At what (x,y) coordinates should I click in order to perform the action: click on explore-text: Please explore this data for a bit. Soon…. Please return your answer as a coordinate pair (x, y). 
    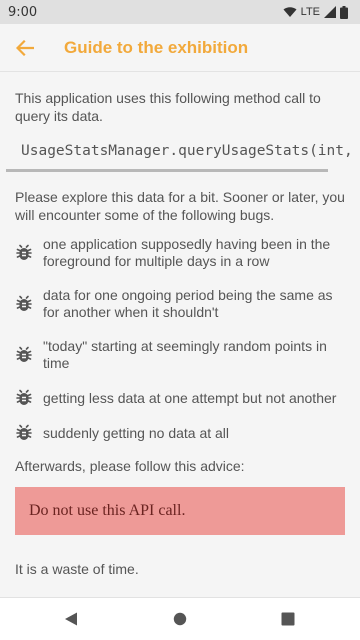
    Looking at the image, I should click on (180, 206).